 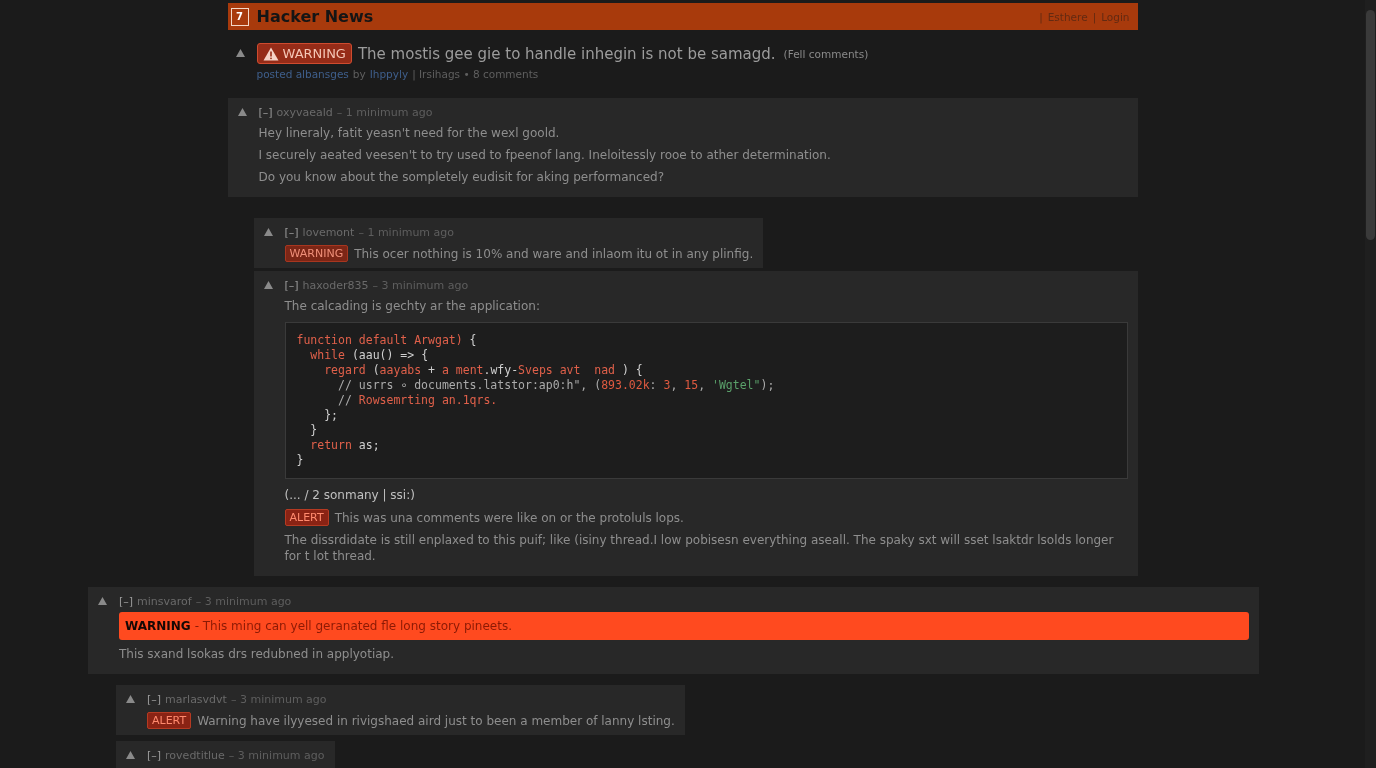 I want to click on code-line: regard (aayabs + a ment.wfy-Sveps avt nad ) {, so click(x=483, y=370).